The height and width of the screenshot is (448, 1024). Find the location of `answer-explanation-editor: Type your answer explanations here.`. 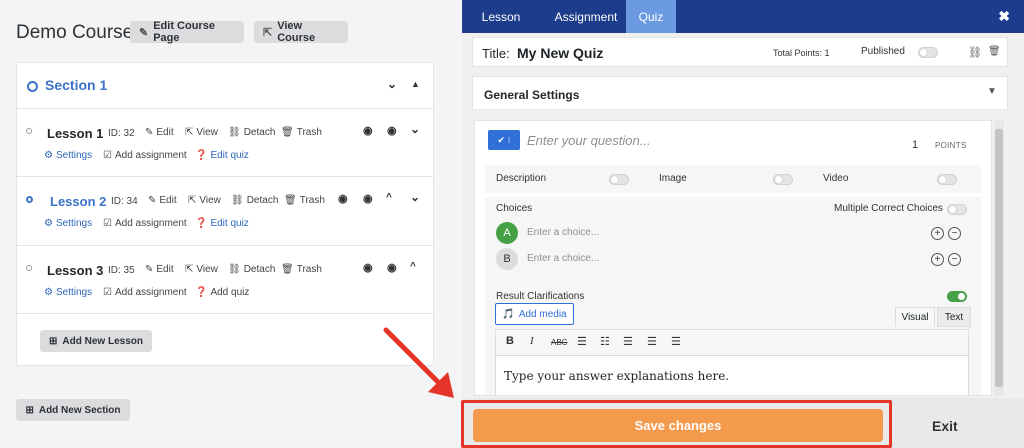

answer-explanation-editor: Type your answer explanations here. is located at coordinates (732, 375).